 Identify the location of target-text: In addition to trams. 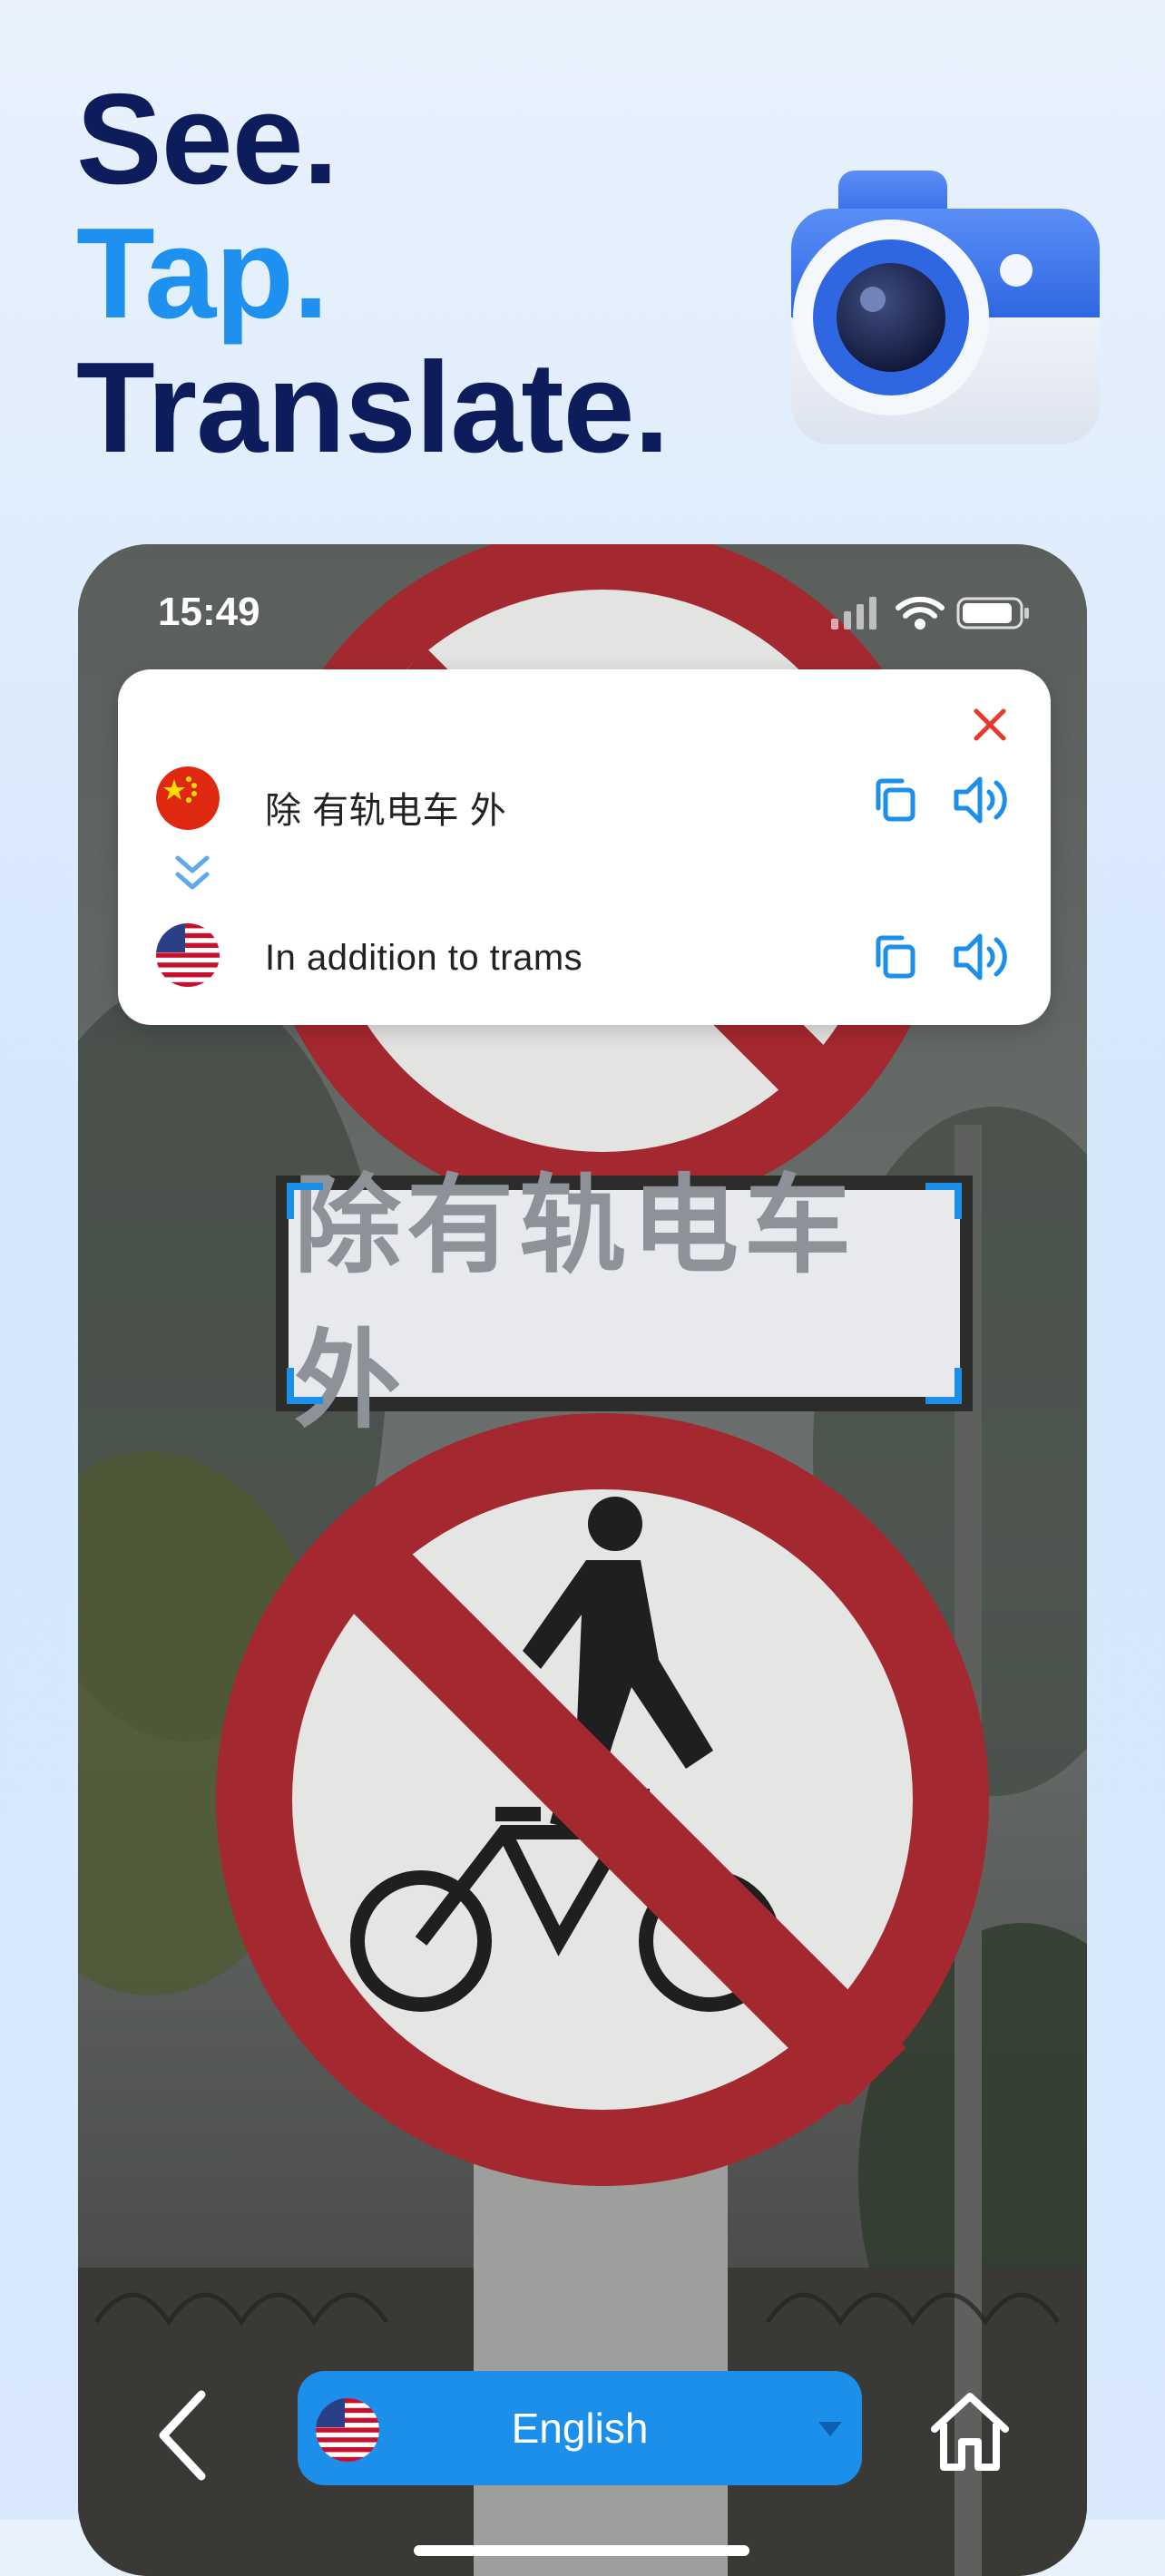
(424, 958).